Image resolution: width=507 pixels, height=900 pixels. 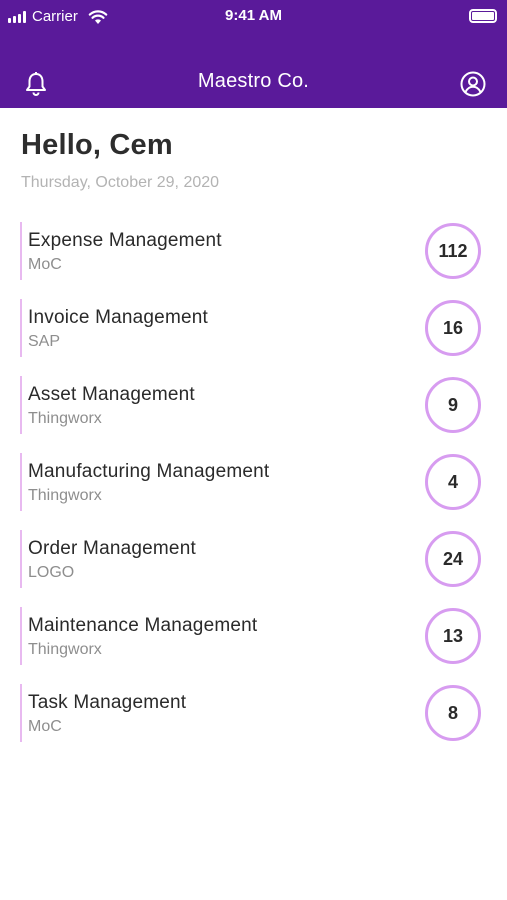 What do you see at coordinates (120, 182) in the screenshot?
I see `date-label: Thursday, October 29, 2020` at bounding box center [120, 182].